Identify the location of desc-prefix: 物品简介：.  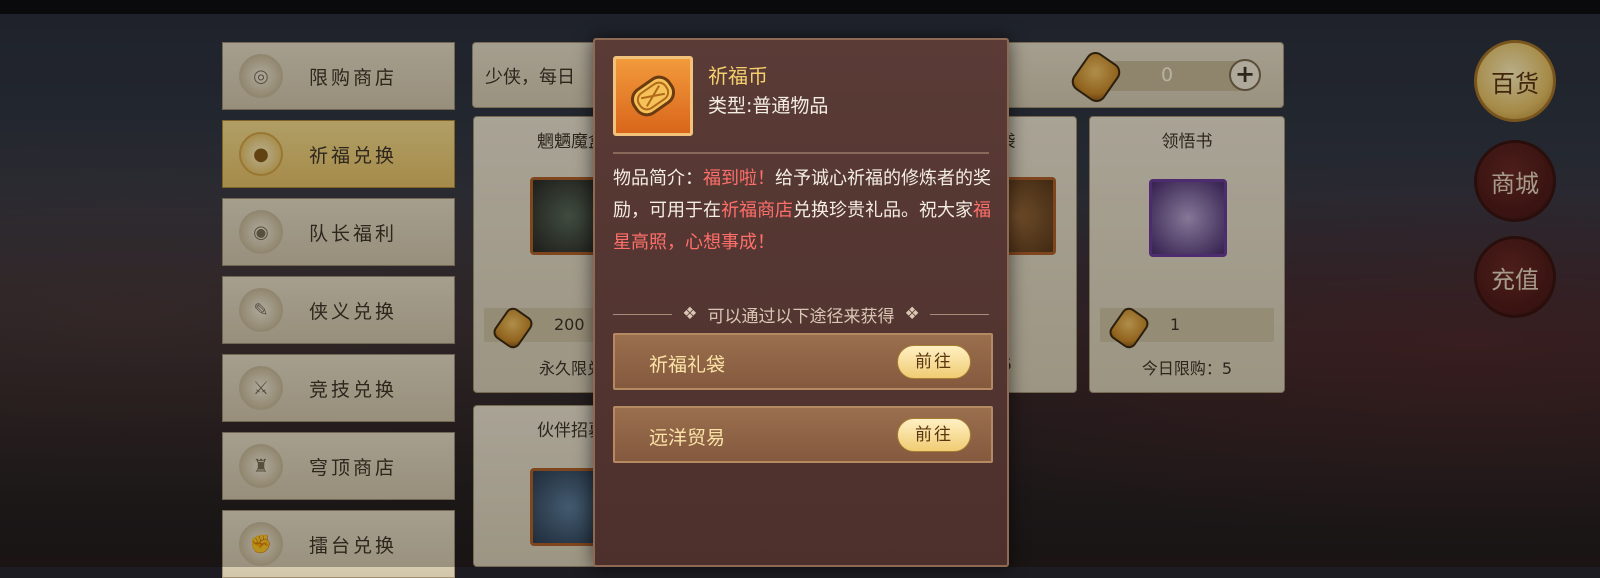
(658, 178).